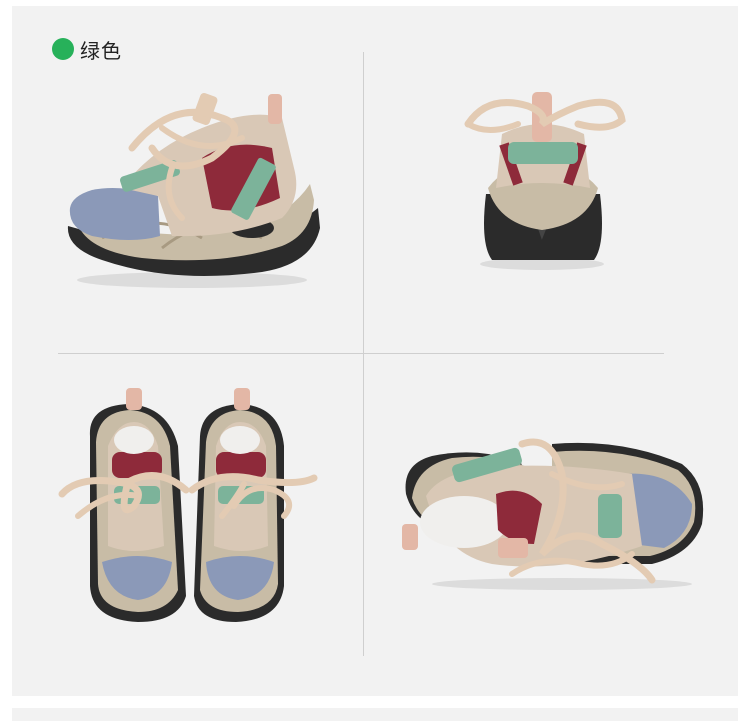 The width and height of the screenshot is (750, 721). What do you see at coordinates (101, 50) in the screenshot?
I see `color-variant-text: 绿色` at bounding box center [101, 50].